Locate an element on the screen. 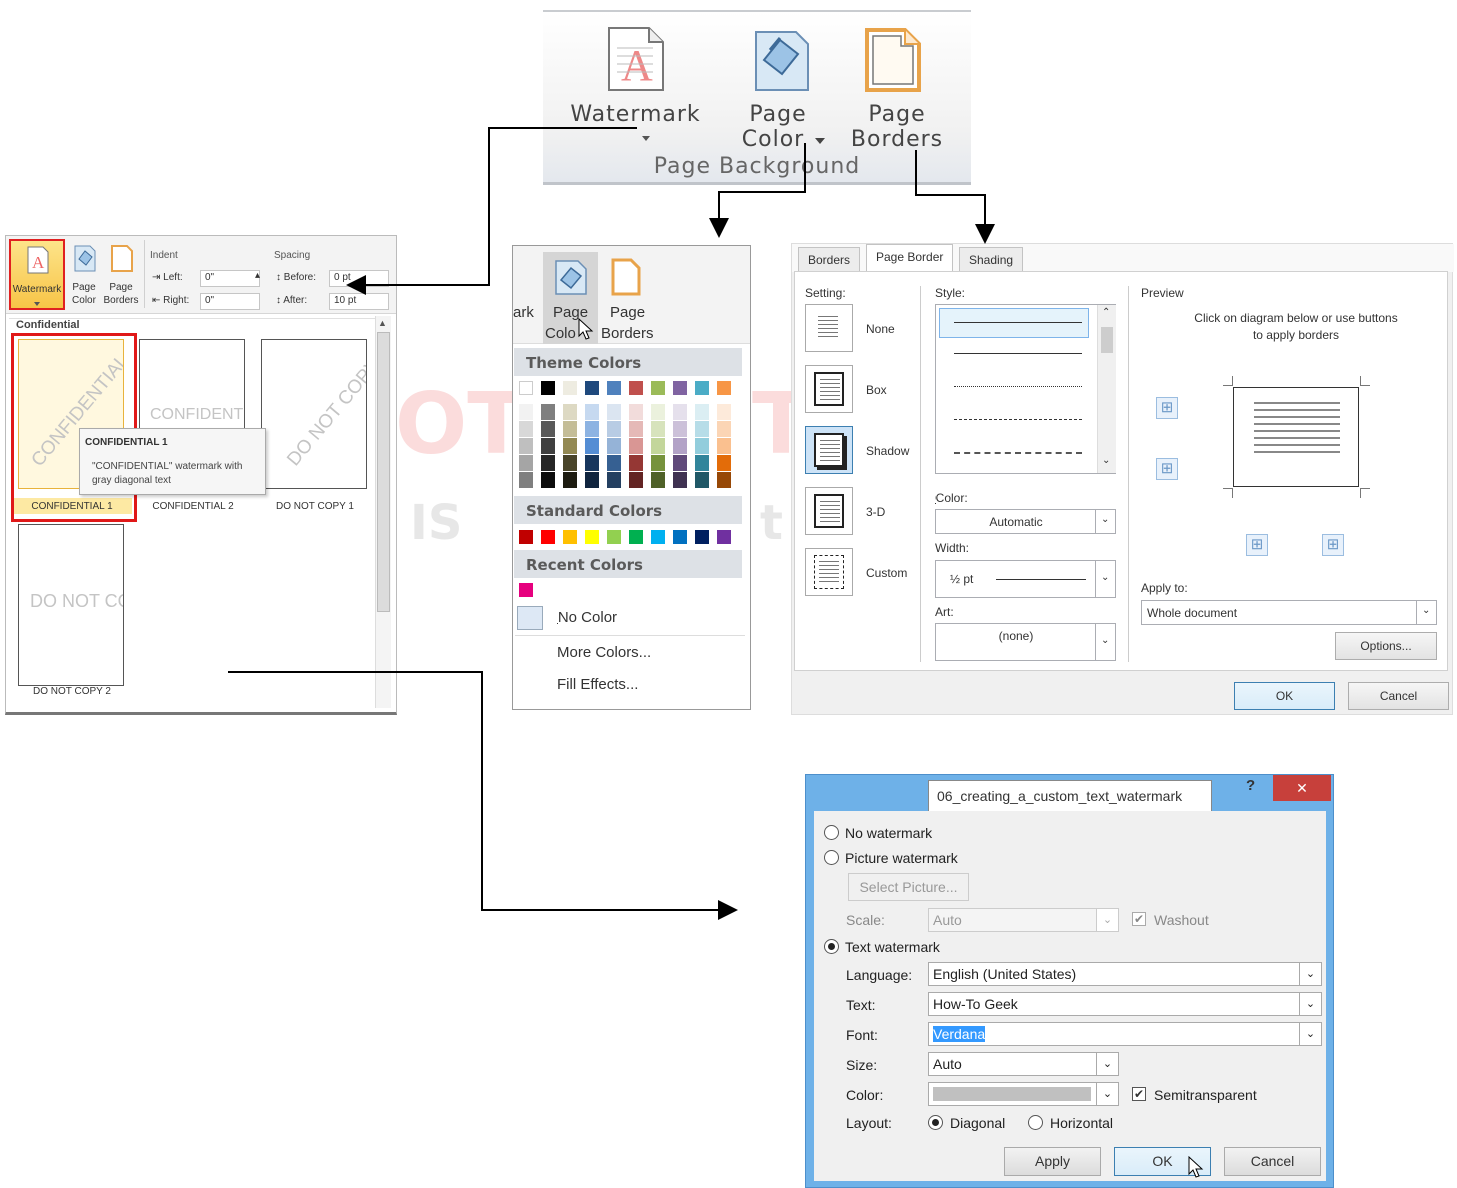 This screenshot has height=1188, width=1457. arrow-pagecolor-to-panel is located at coordinates (757, 190).